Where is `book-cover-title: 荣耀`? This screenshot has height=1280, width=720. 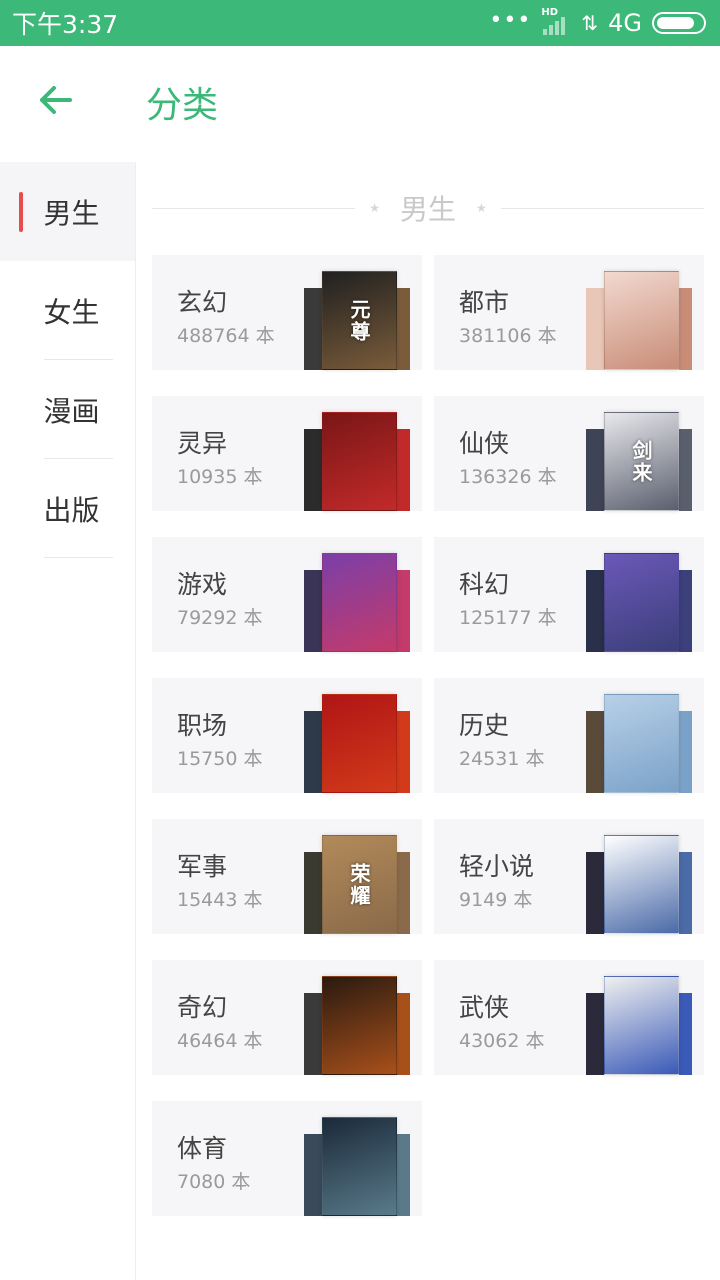
book-cover-title: 荣耀 is located at coordinates (359, 884).